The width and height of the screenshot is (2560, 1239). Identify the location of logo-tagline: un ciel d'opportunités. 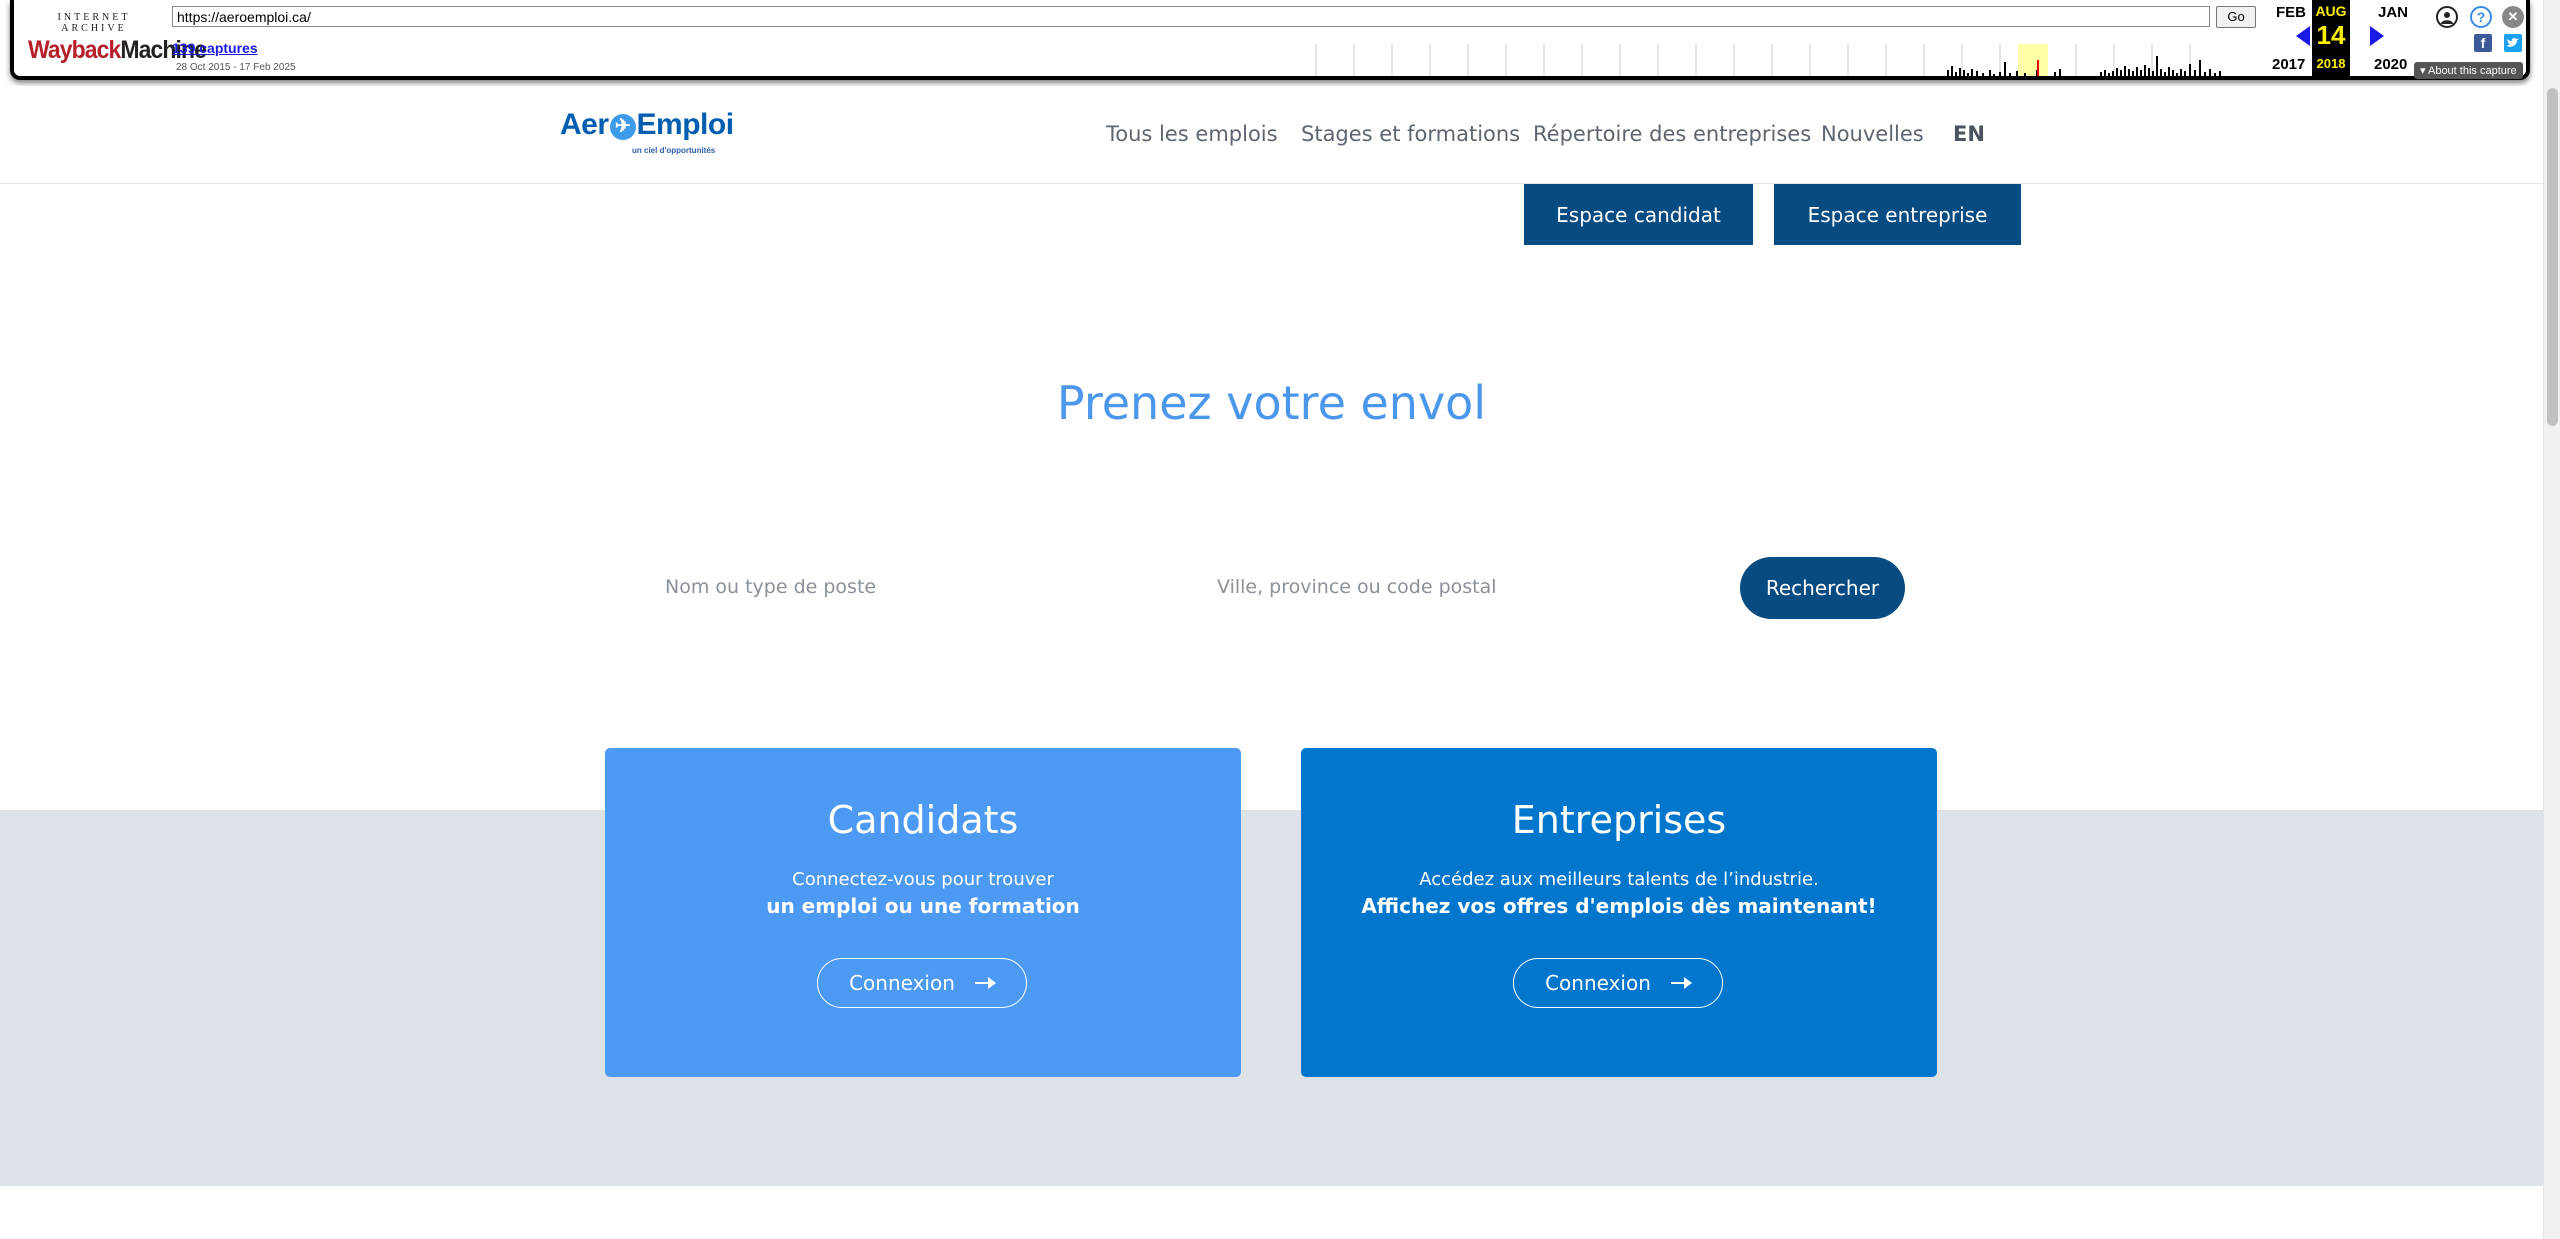
(674, 150).